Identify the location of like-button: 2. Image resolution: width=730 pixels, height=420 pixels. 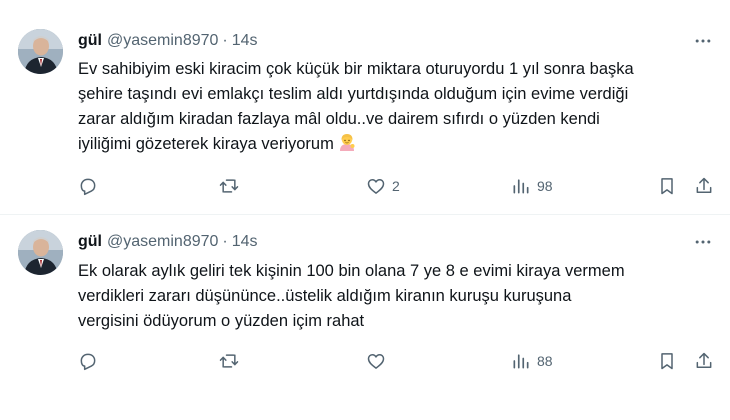
(383, 186).